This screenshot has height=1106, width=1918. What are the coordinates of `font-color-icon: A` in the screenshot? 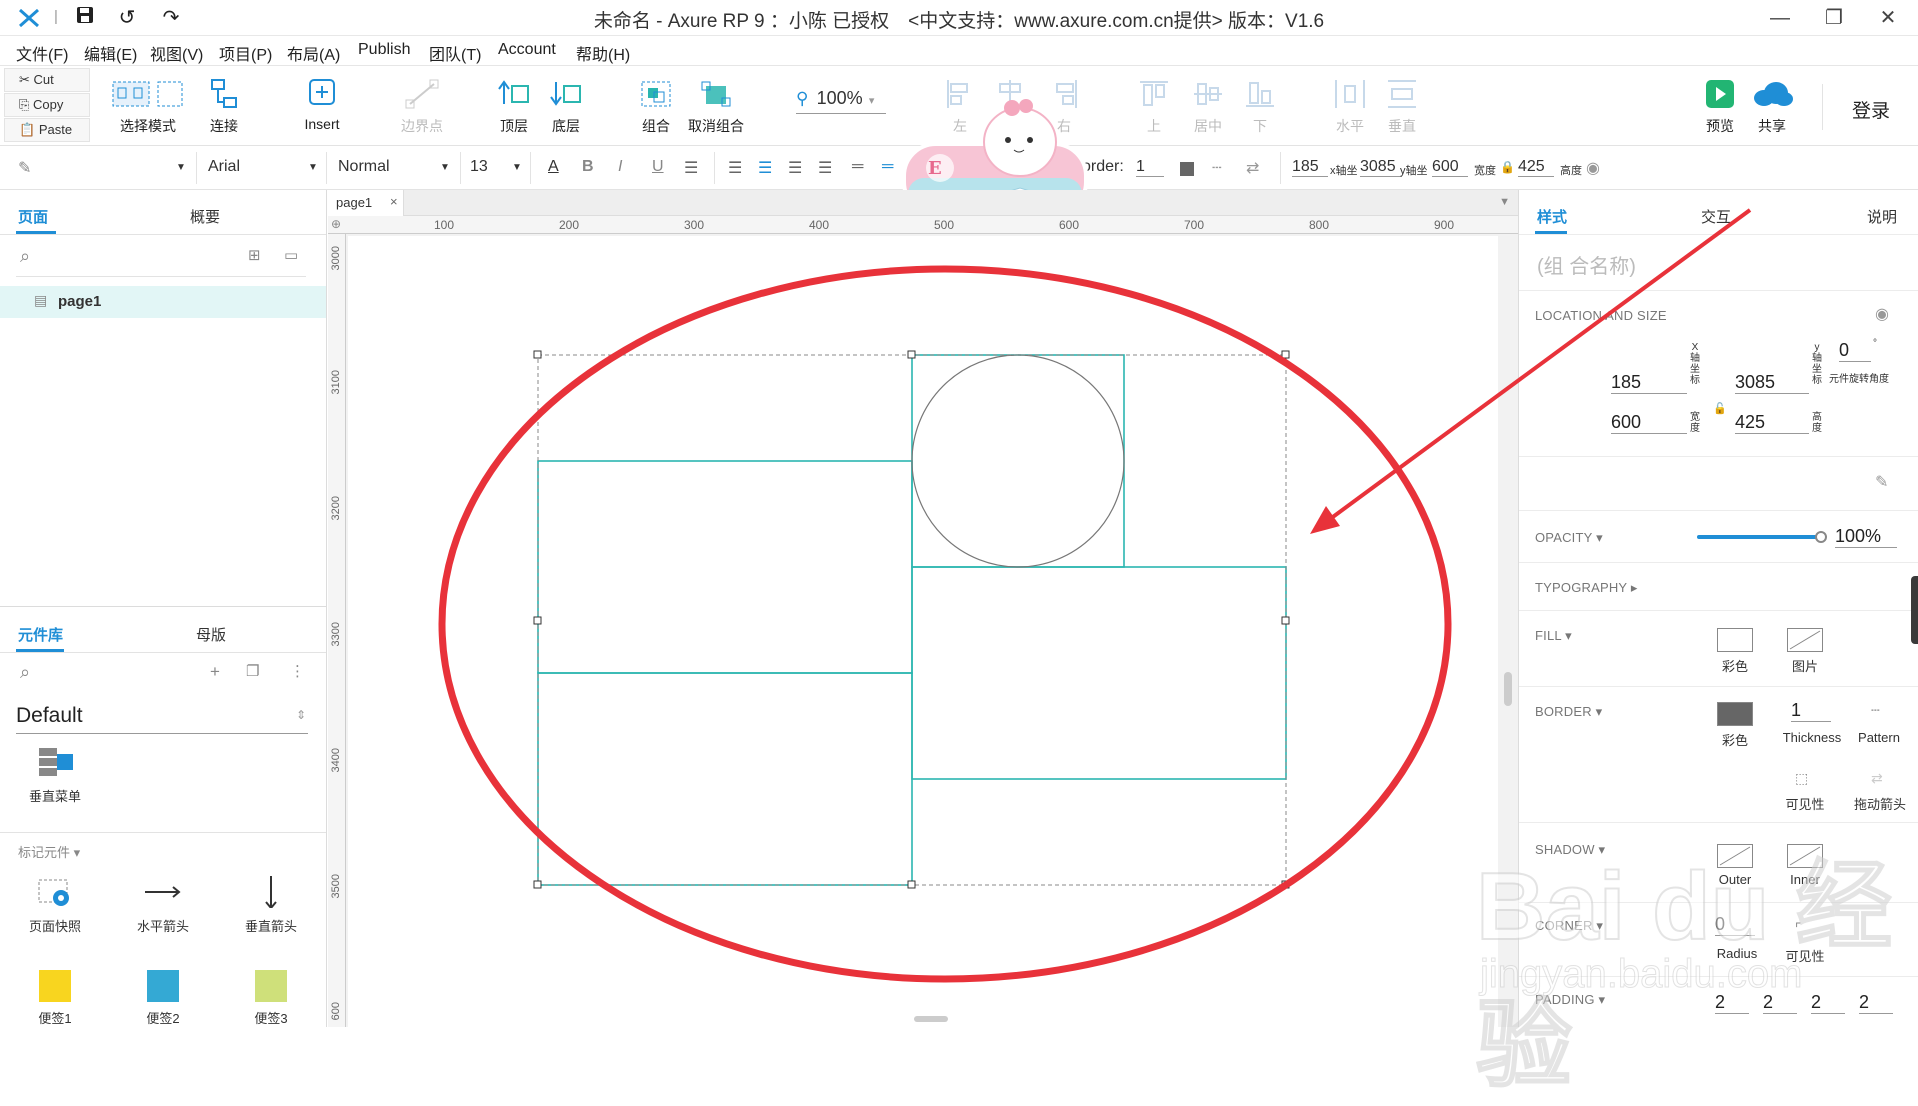 It's located at (553, 167).